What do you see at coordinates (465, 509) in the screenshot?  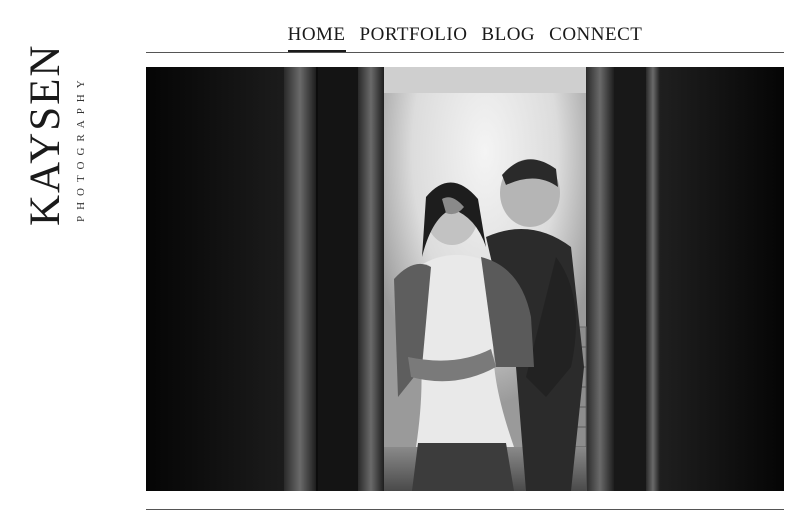 I see `bottom-divider` at bounding box center [465, 509].